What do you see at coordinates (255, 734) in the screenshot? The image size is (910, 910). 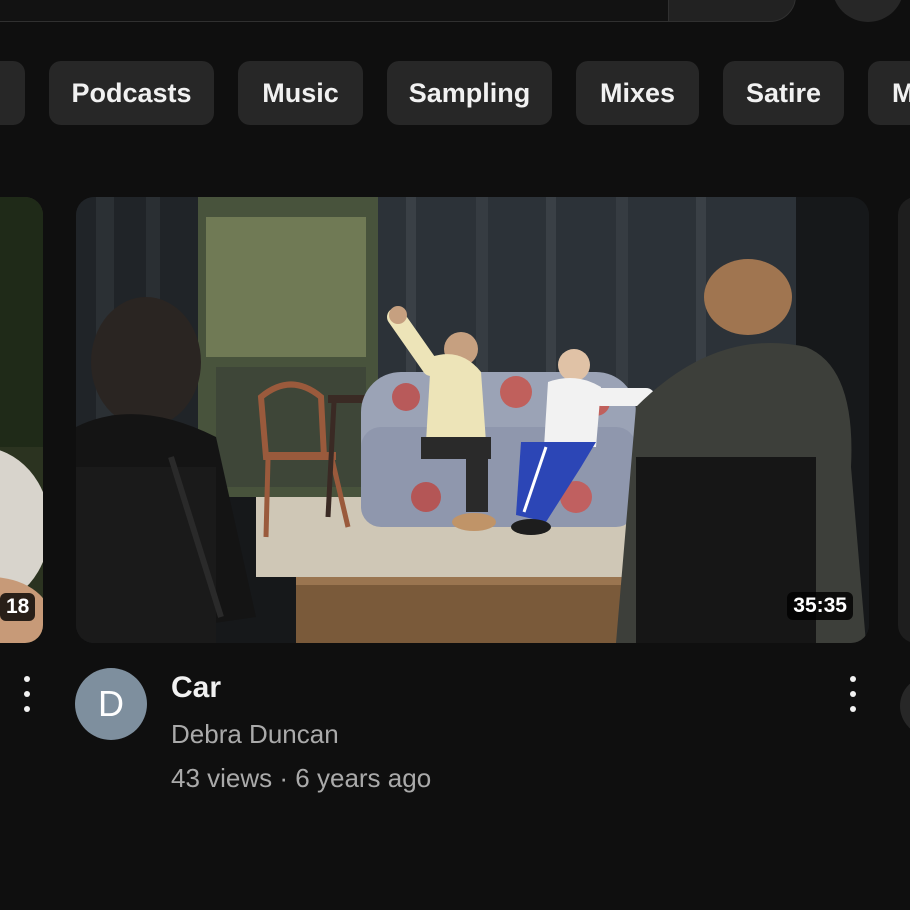 I see `channel-name: Debra Duncan` at bounding box center [255, 734].